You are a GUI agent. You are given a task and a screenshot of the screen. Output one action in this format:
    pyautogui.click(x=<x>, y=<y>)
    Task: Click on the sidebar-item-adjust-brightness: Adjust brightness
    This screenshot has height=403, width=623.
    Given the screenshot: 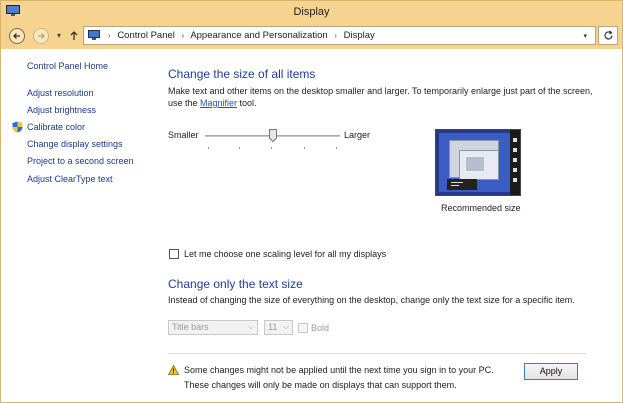 What is the action you would take?
    pyautogui.click(x=61, y=110)
    